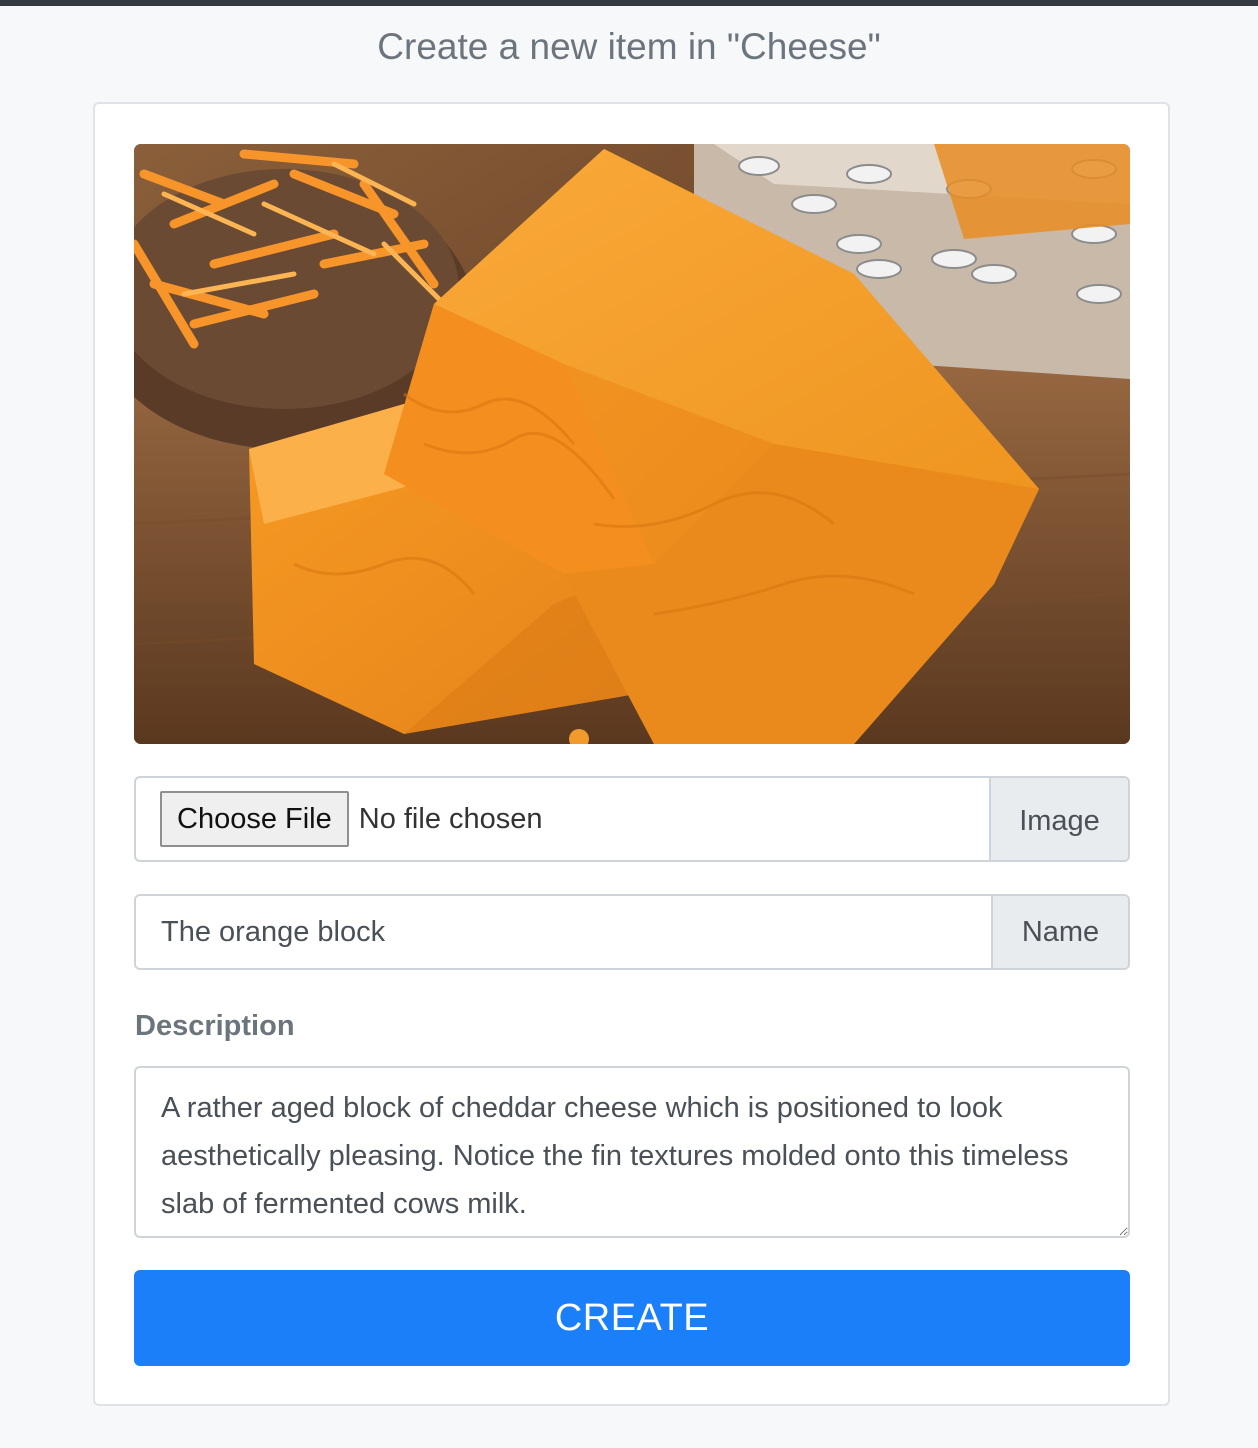 The image size is (1258, 1448). I want to click on description-label: Description, so click(215, 1026).